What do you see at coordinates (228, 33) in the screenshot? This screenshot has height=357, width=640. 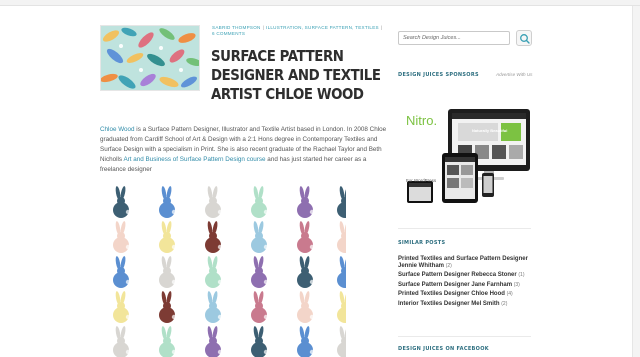 I see `post-comments-link: 6 COMMENTS` at bounding box center [228, 33].